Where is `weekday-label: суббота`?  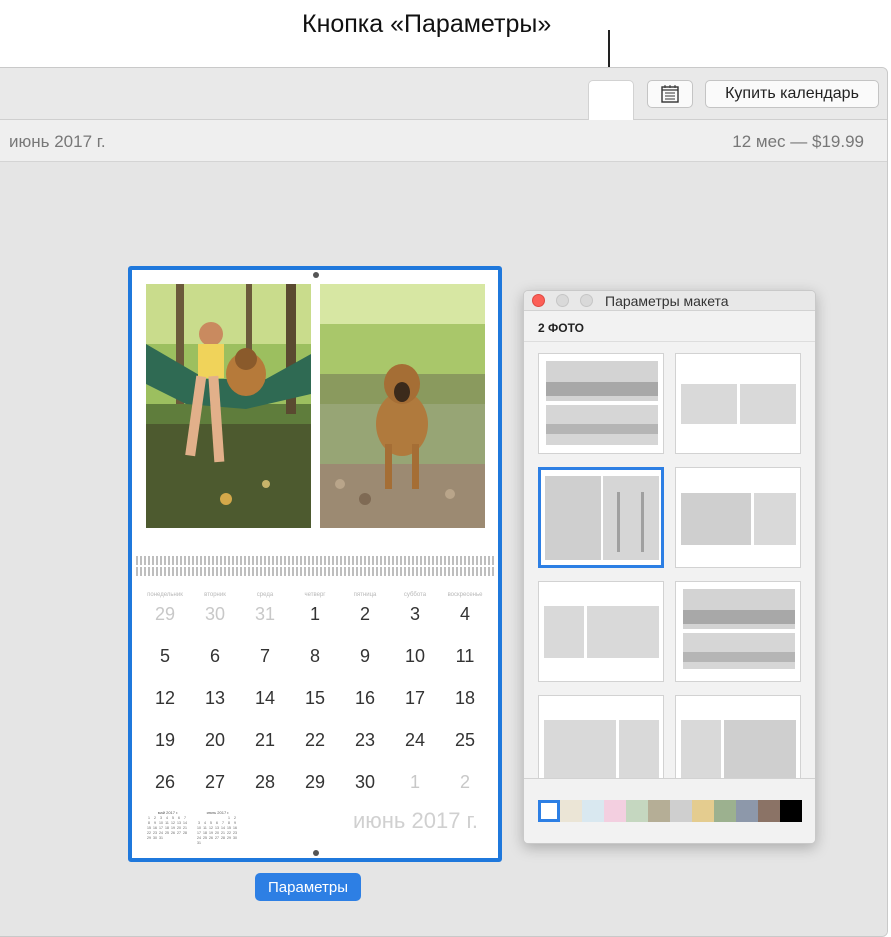
weekday-label: суббота is located at coordinates (415, 595).